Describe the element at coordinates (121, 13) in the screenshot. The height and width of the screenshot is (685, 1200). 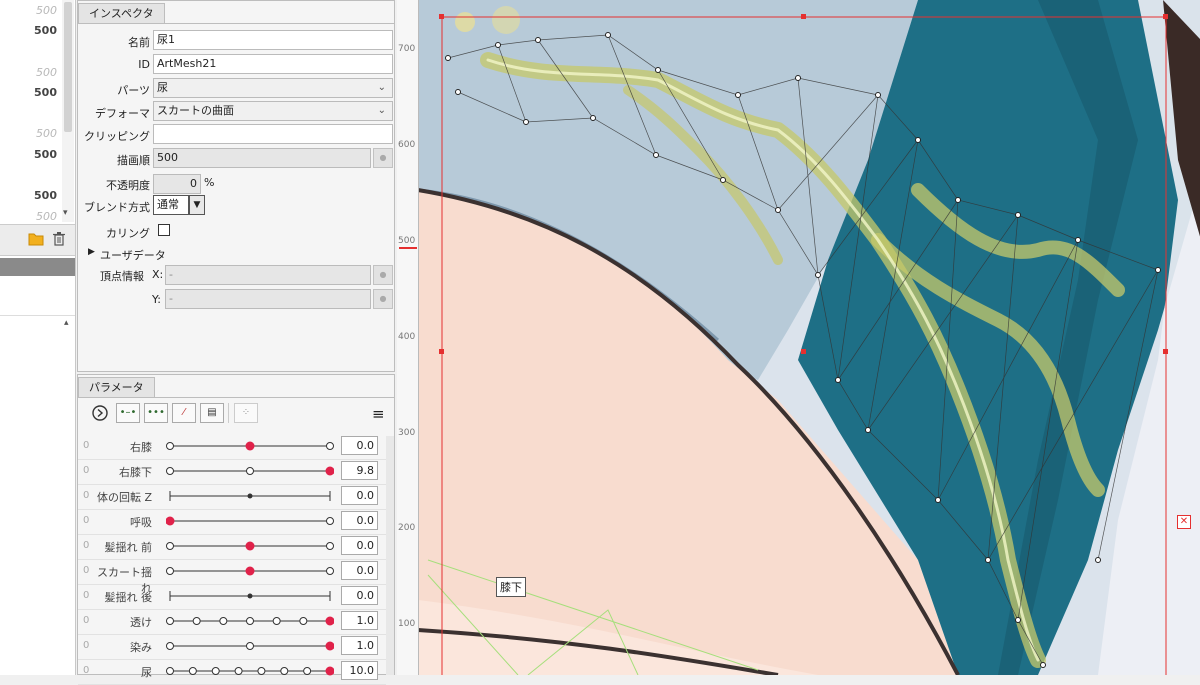
I see `tab-inspector: インスペクタ` at that location.